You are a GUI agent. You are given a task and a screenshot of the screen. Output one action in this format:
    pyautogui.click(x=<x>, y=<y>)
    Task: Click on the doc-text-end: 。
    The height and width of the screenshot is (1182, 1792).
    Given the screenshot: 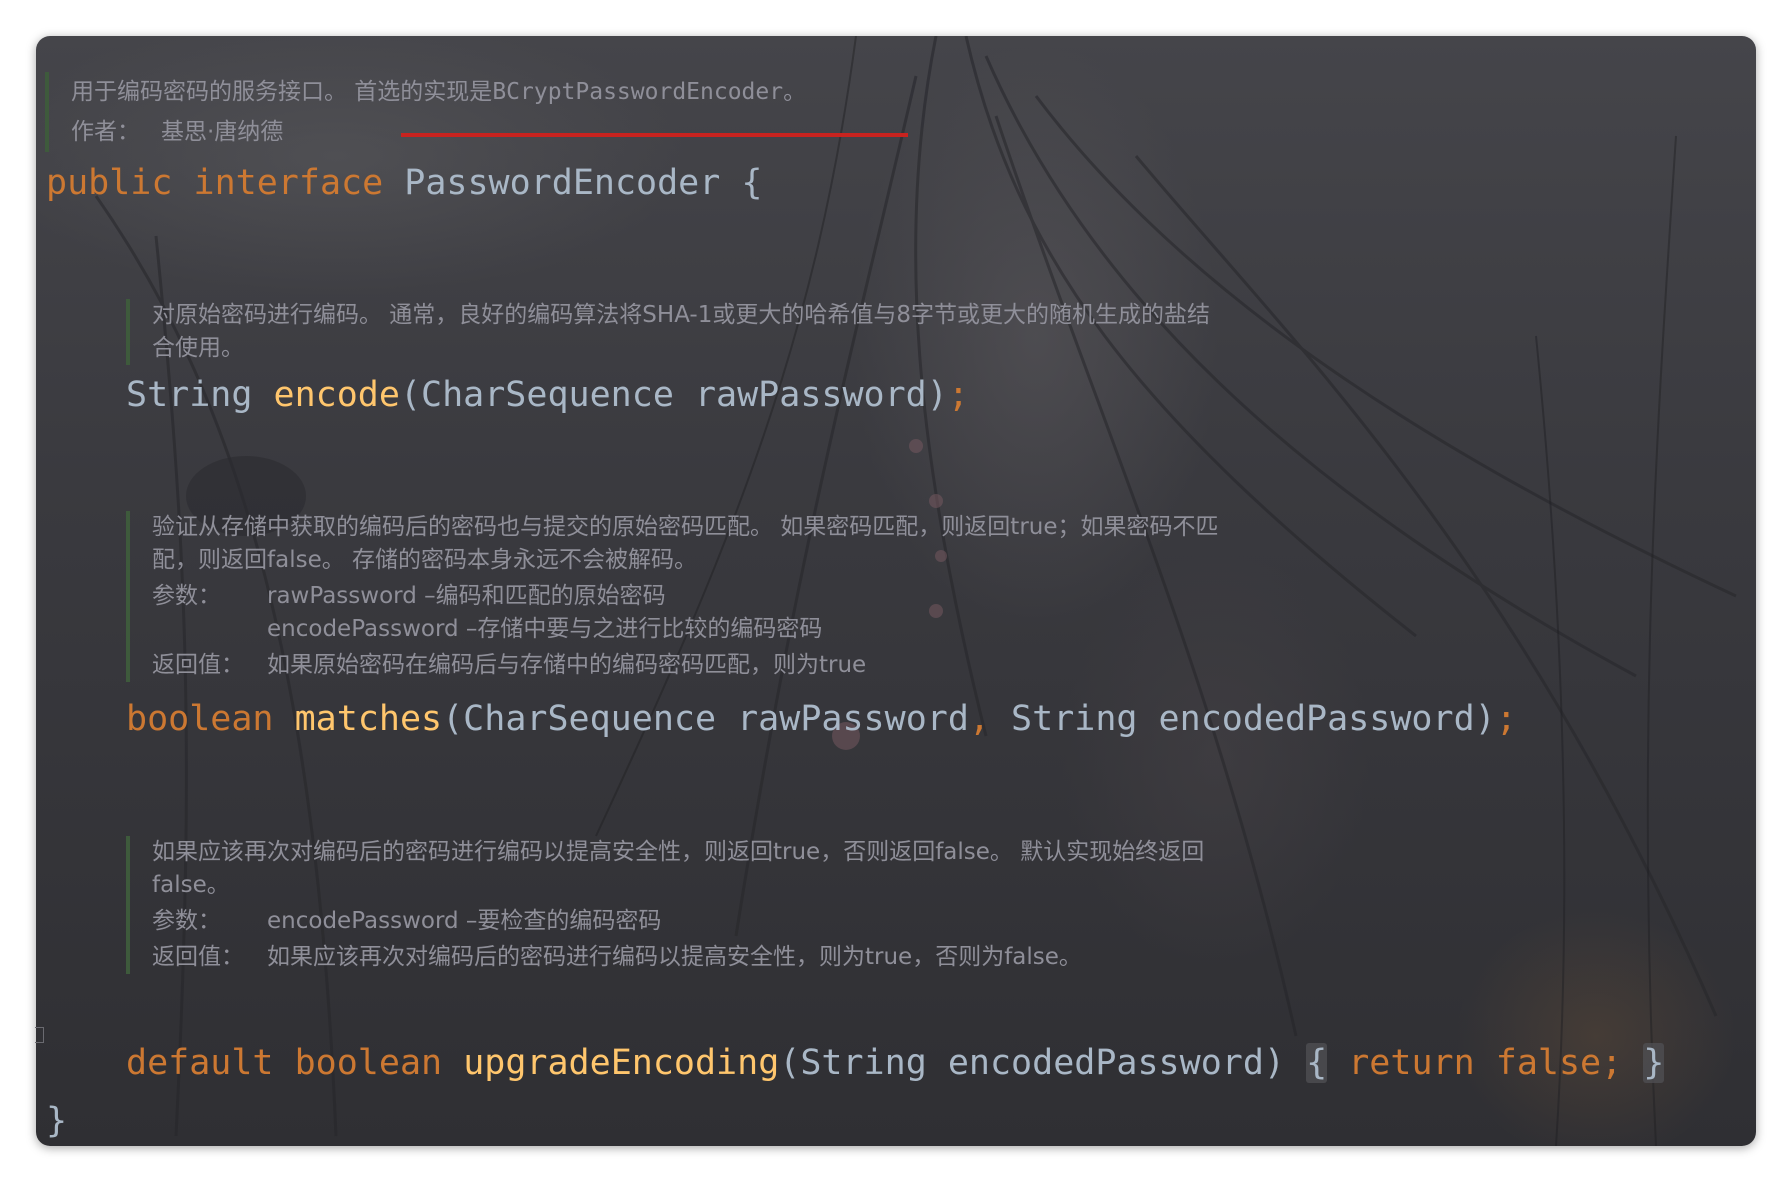 What is the action you would take?
    pyautogui.click(x=795, y=92)
    